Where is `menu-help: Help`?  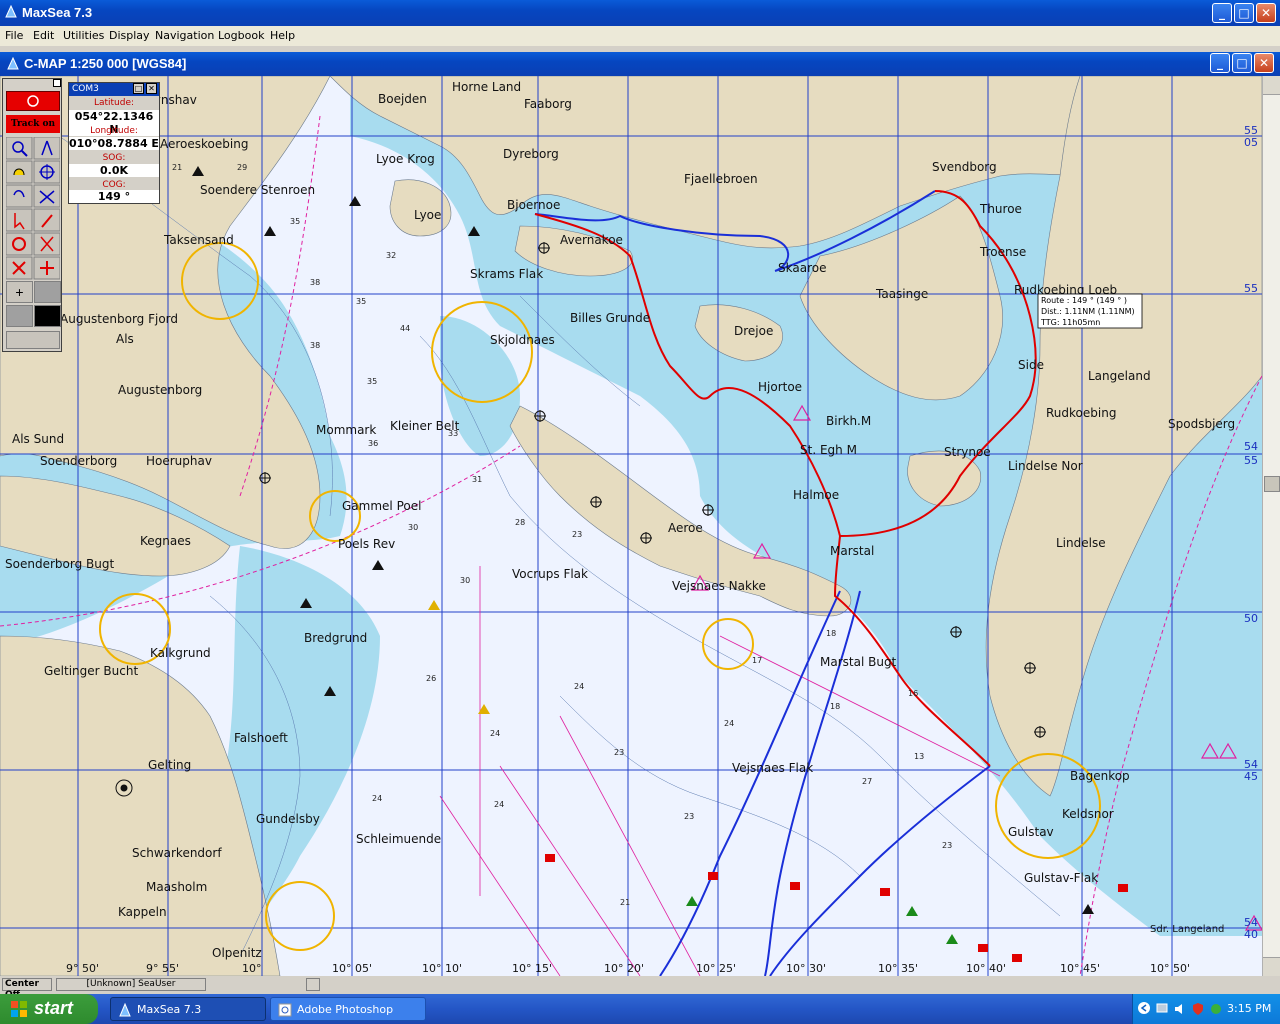 menu-help: Help is located at coordinates (282, 35).